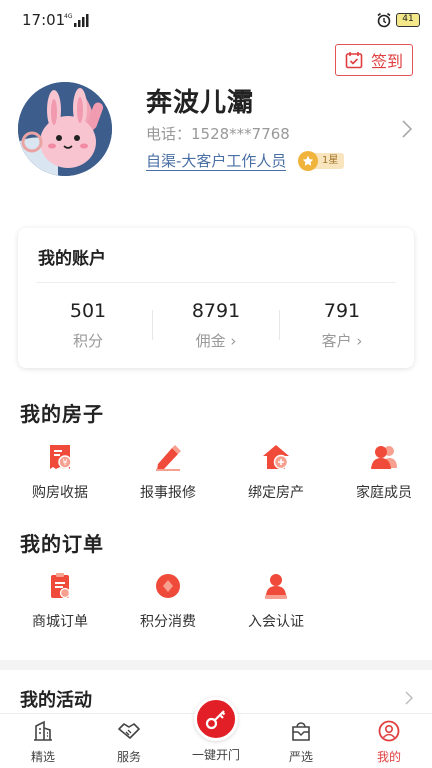  I want to click on status-time: 17:01, so click(44, 20).